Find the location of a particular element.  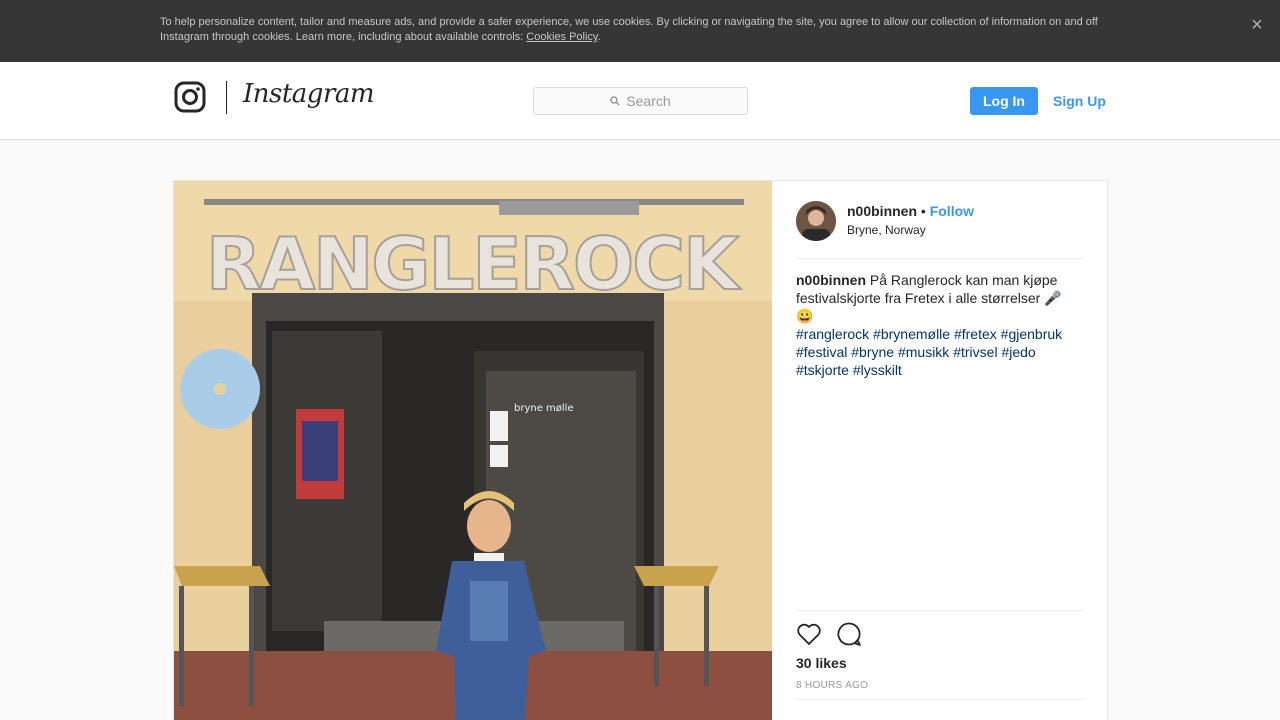

close-icon: × is located at coordinates (1257, 25).